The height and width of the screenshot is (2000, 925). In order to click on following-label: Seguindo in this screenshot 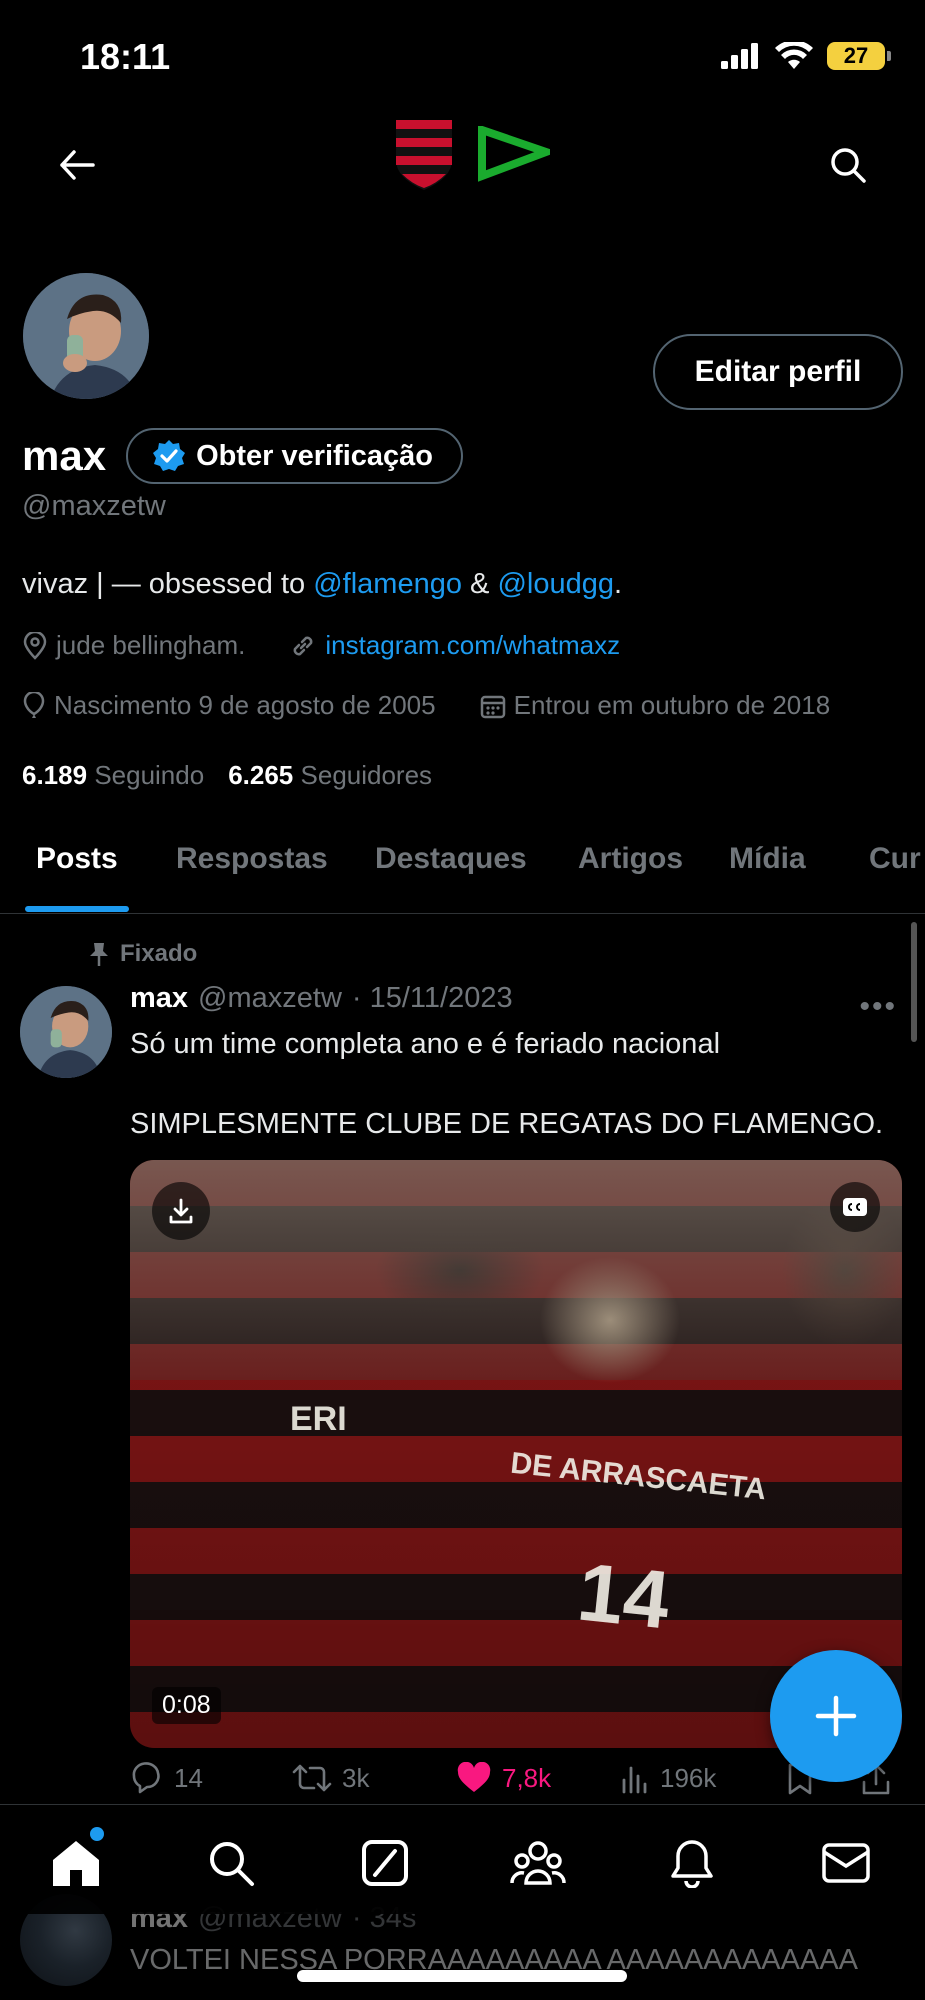, I will do `click(149, 775)`.